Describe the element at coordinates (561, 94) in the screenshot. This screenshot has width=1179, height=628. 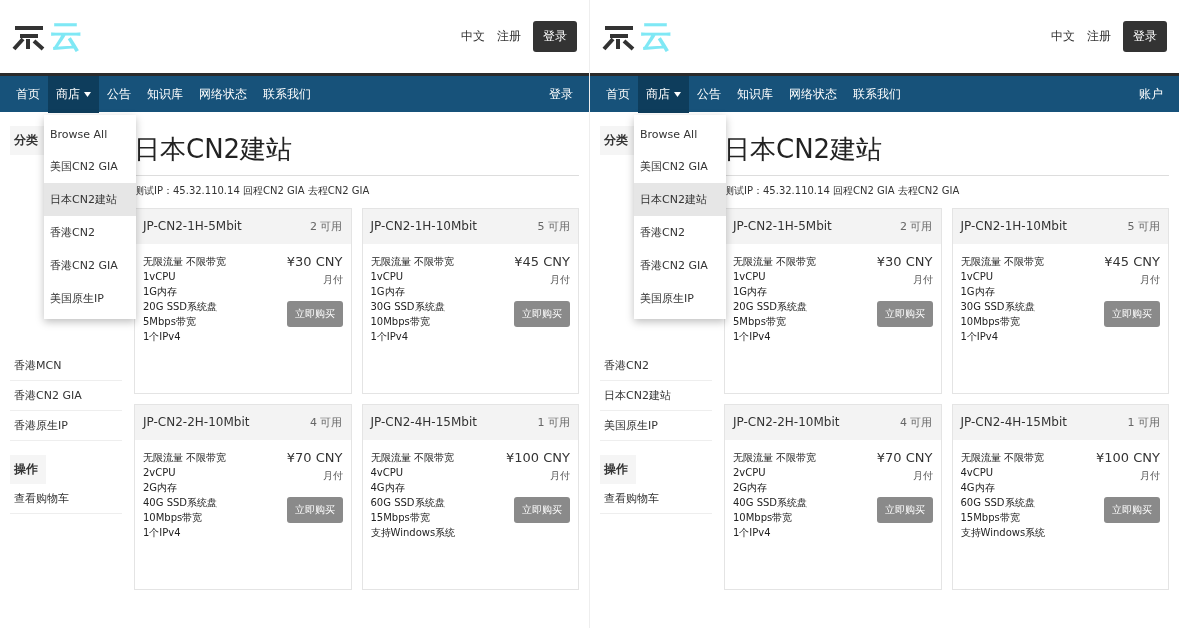
I see `account-menu: 登录` at that location.